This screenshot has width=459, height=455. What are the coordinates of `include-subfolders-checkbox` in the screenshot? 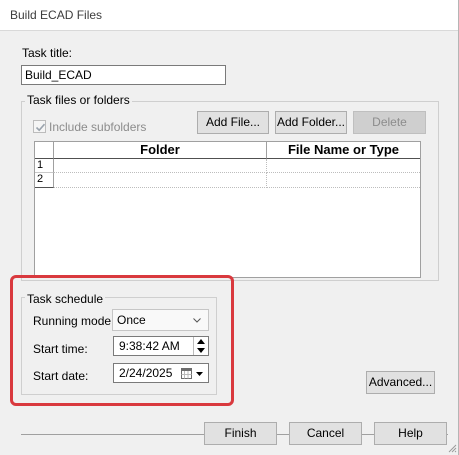 It's located at (39, 126).